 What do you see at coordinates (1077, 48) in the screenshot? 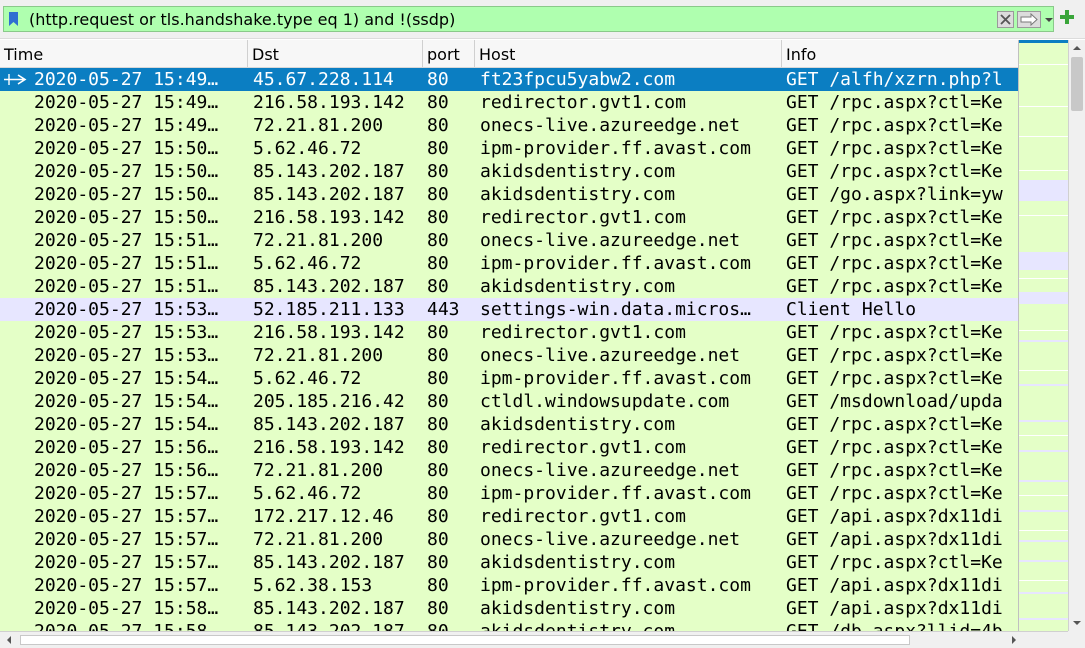
I see `scroll-up-icon` at bounding box center [1077, 48].